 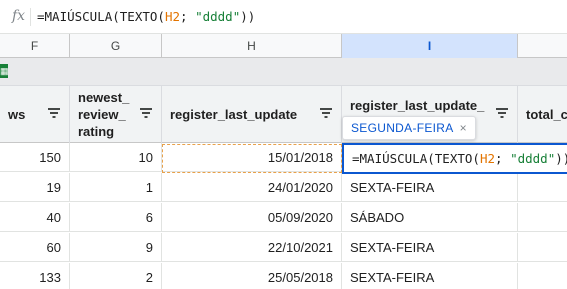 I want to click on cell-editor: =MAIÚSCULA(TEXTO(H2; "dddd")), so click(x=454, y=158).